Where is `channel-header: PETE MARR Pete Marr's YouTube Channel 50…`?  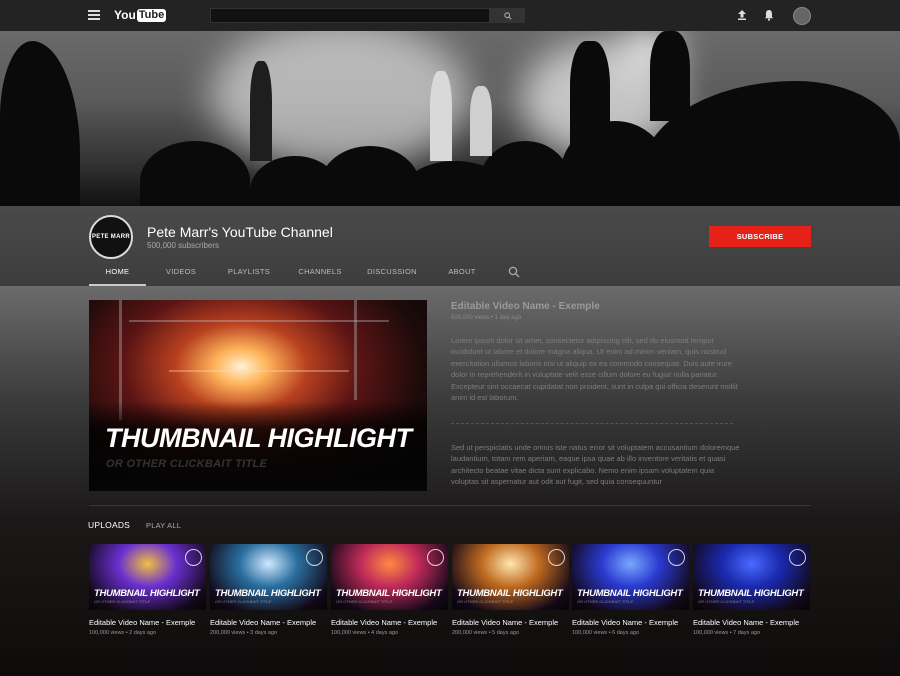
channel-header: PETE MARR Pete Marr's YouTube Channel 50… is located at coordinates (450, 246).